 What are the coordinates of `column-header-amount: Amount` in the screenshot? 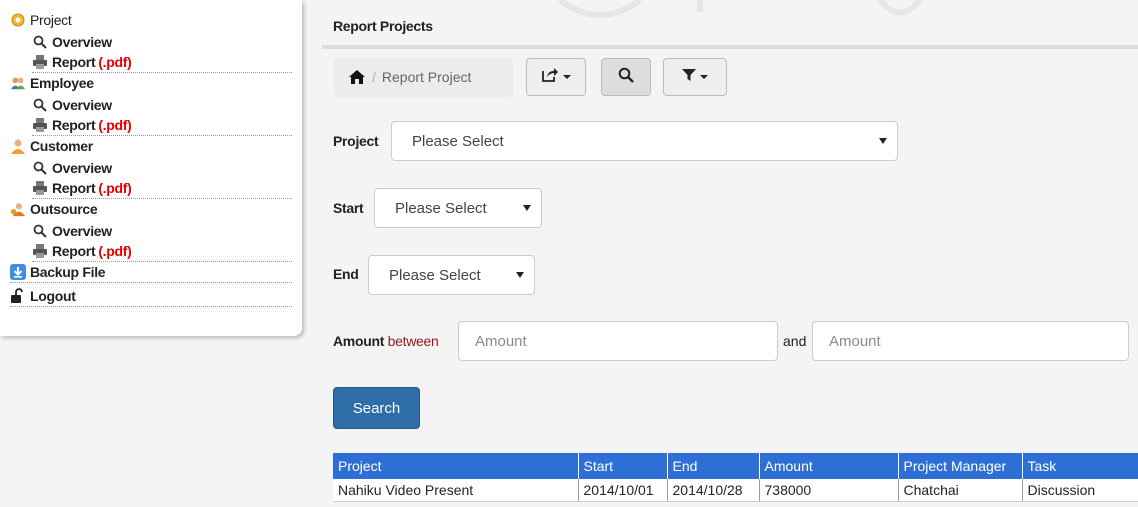 It's located at (829, 466).